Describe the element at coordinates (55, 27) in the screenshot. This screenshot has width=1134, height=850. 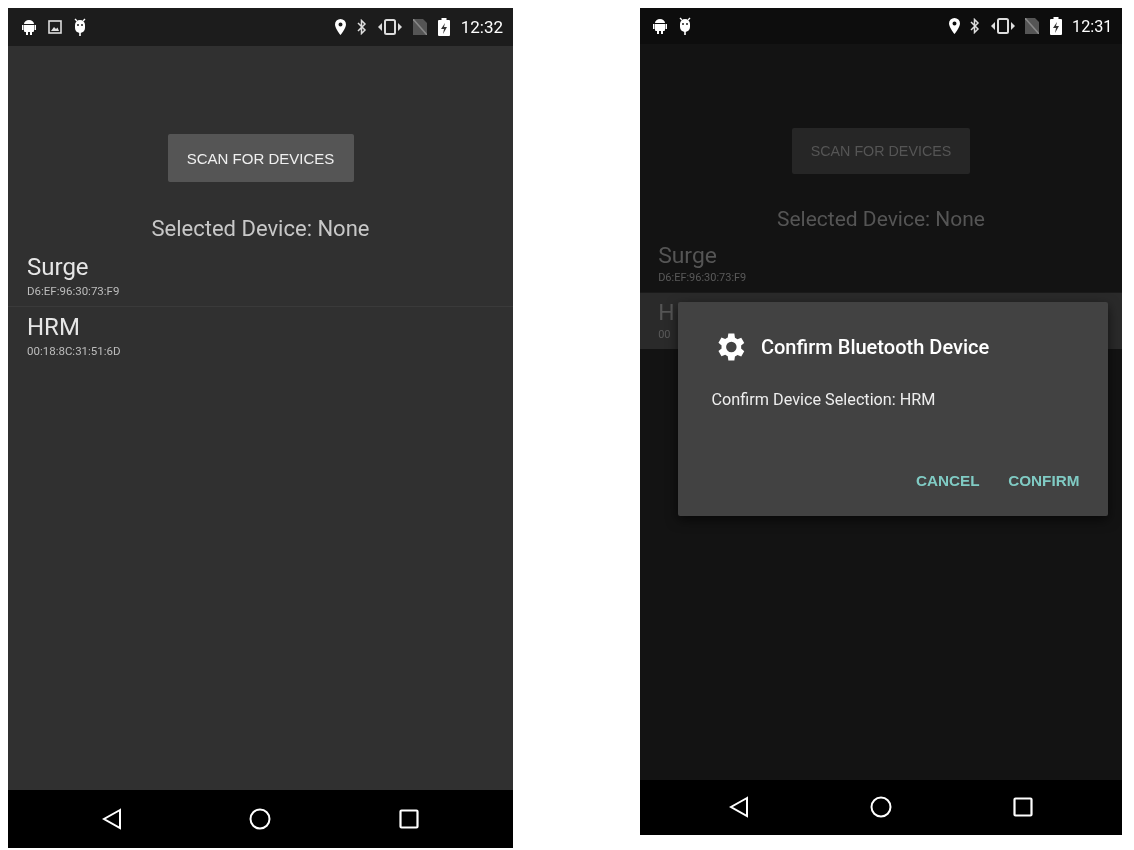
I see `image-icon` at that location.